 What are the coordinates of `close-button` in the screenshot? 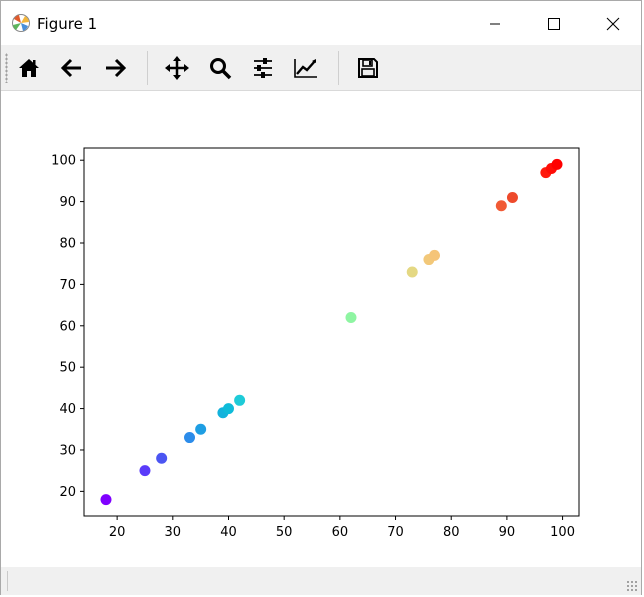 It's located at (613, 24).